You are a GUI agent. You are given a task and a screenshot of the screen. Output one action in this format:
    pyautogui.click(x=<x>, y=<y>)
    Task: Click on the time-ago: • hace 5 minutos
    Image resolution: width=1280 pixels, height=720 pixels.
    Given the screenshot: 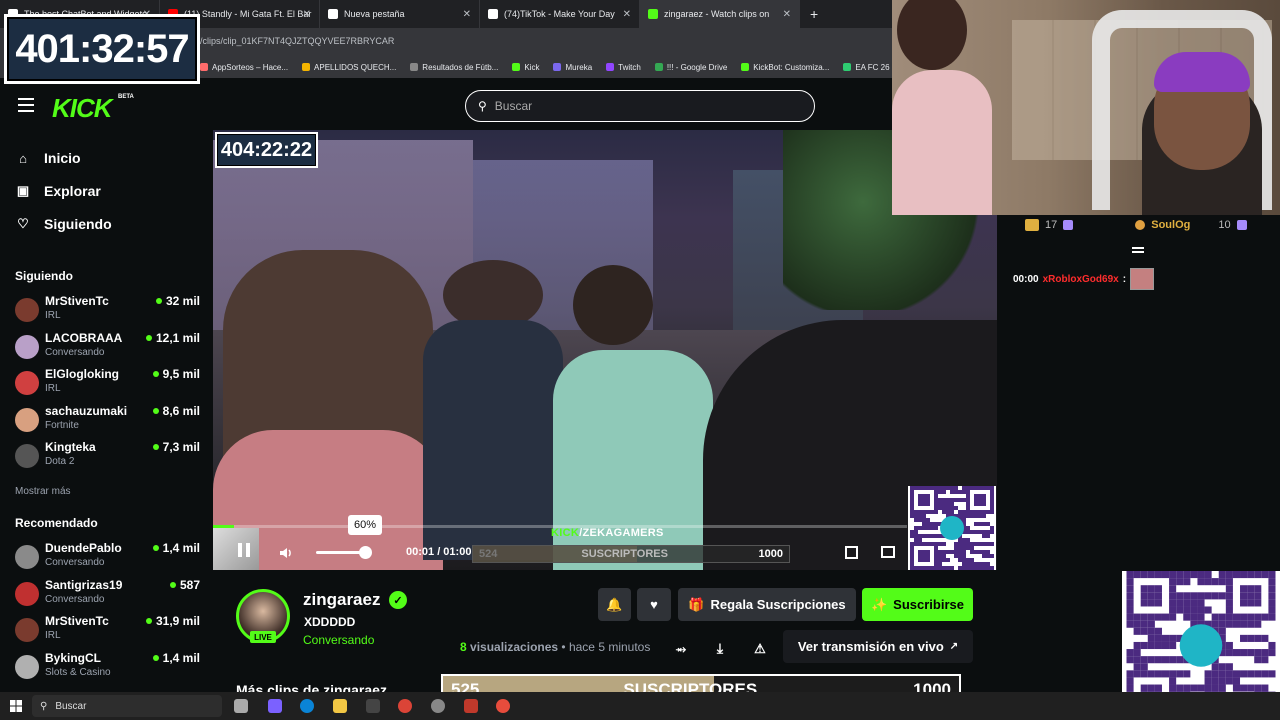 What is the action you would take?
    pyautogui.click(x=606, y=647)
    